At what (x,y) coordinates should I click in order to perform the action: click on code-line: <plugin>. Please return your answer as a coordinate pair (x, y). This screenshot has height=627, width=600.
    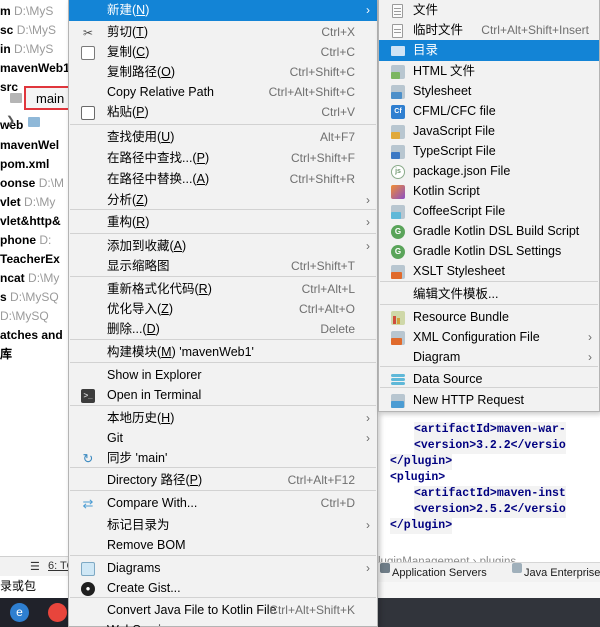
    Looking at the image, I should click on (418, 477).